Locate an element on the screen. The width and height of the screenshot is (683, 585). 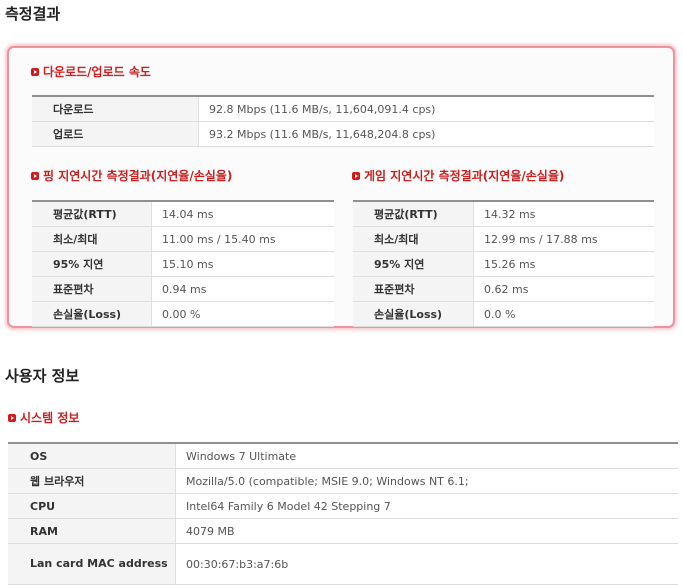
table-row: CPU Intel64 Family 6 Model 42 Stepping 7 is located at coordinates (343, 506).